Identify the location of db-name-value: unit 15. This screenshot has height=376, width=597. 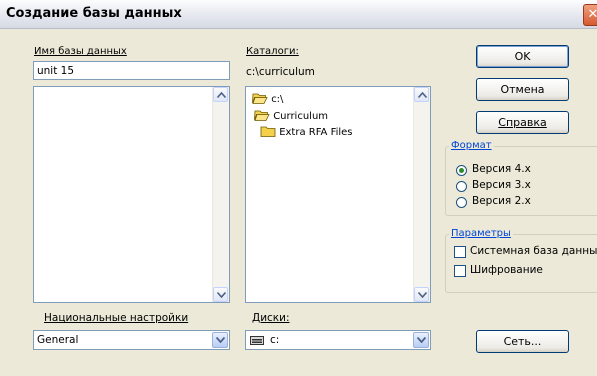
(56, 71).